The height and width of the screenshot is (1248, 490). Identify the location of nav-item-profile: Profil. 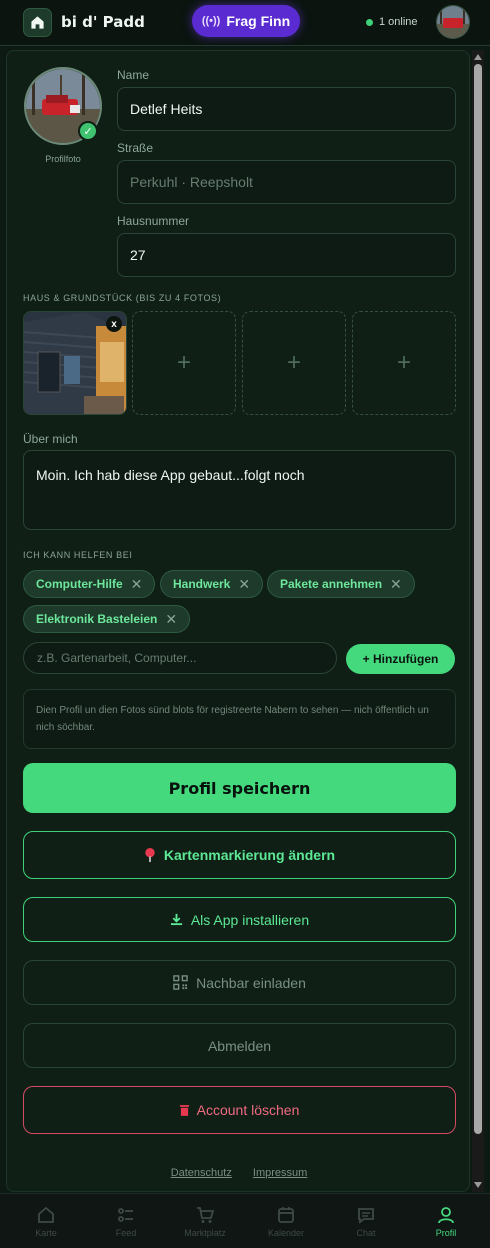
(446, 1221).